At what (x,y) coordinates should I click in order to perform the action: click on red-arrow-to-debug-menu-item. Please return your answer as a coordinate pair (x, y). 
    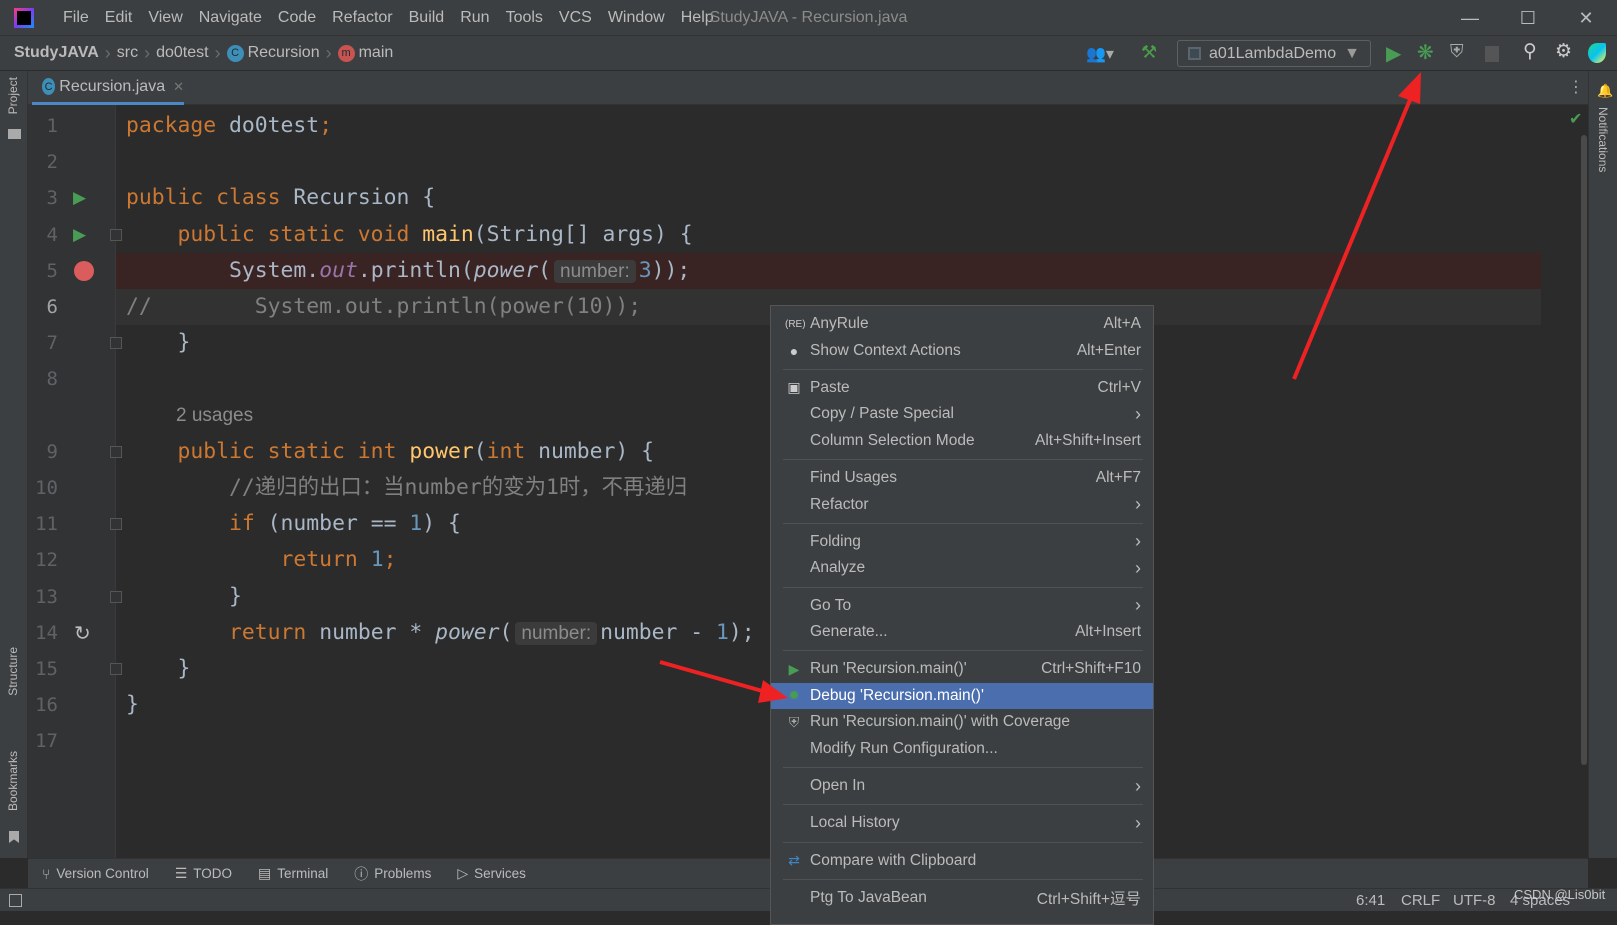
    Looking at the image, I should click on (723, 681).